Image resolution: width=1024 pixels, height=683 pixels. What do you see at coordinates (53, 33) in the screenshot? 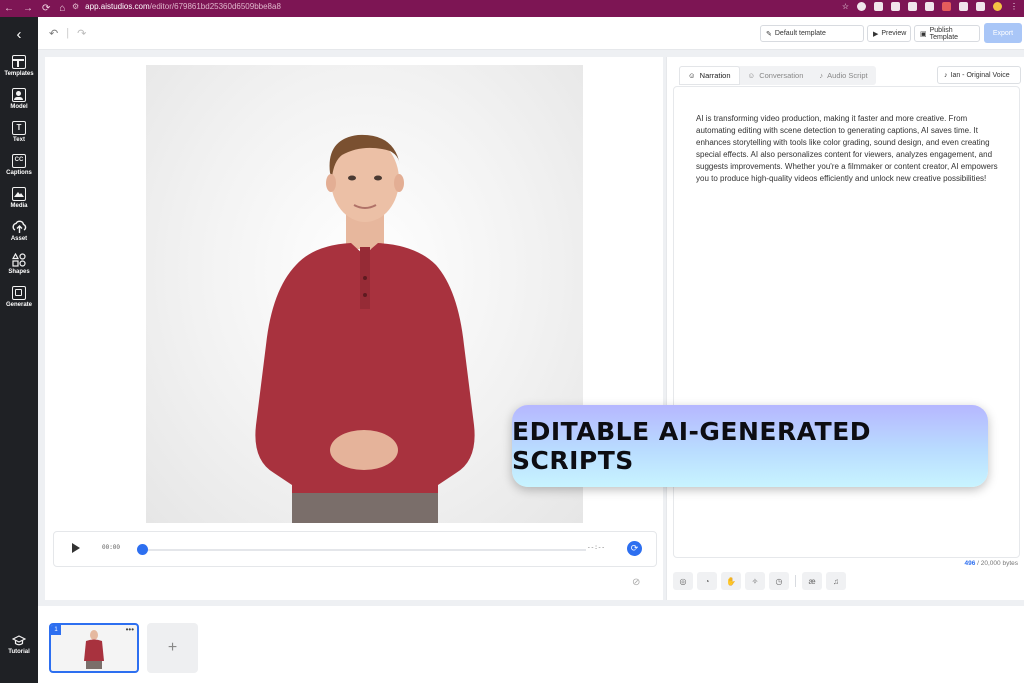
I see `undo-icon: ↶` at bounding box center [53, 33].